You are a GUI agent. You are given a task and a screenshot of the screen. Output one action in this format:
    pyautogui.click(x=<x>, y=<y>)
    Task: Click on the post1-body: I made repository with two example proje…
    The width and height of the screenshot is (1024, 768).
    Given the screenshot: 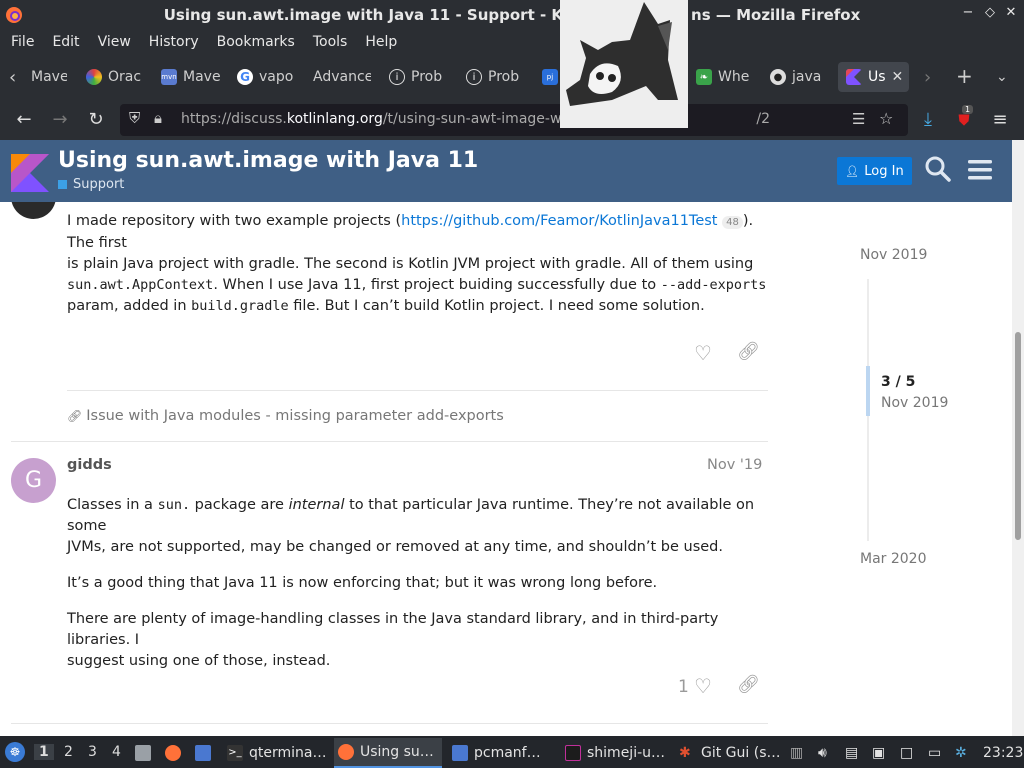 What is the action you would take?
    pyautogui.click(x=417, y=263)
    